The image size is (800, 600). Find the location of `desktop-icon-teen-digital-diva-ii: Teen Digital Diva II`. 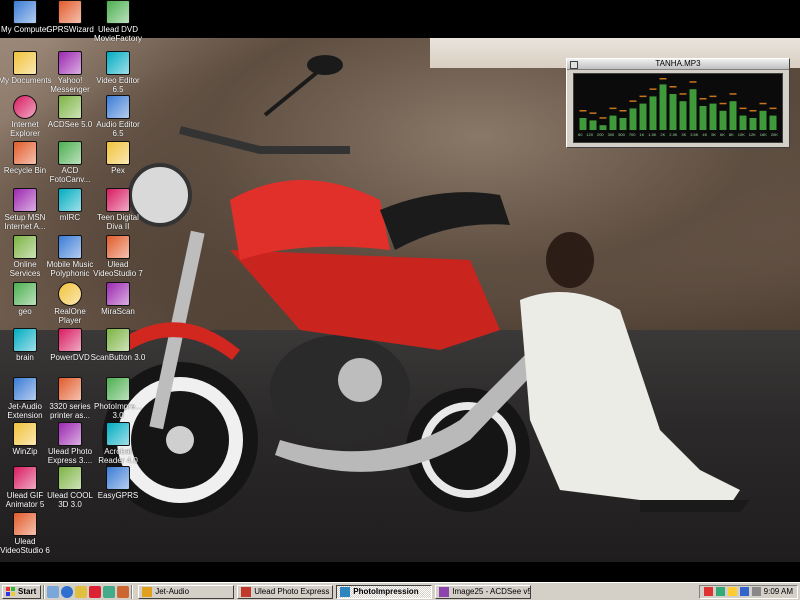

desktop-icon-teen-digital-diva-ii: Teen Digital Diva II is located at coordinates (118, 209).